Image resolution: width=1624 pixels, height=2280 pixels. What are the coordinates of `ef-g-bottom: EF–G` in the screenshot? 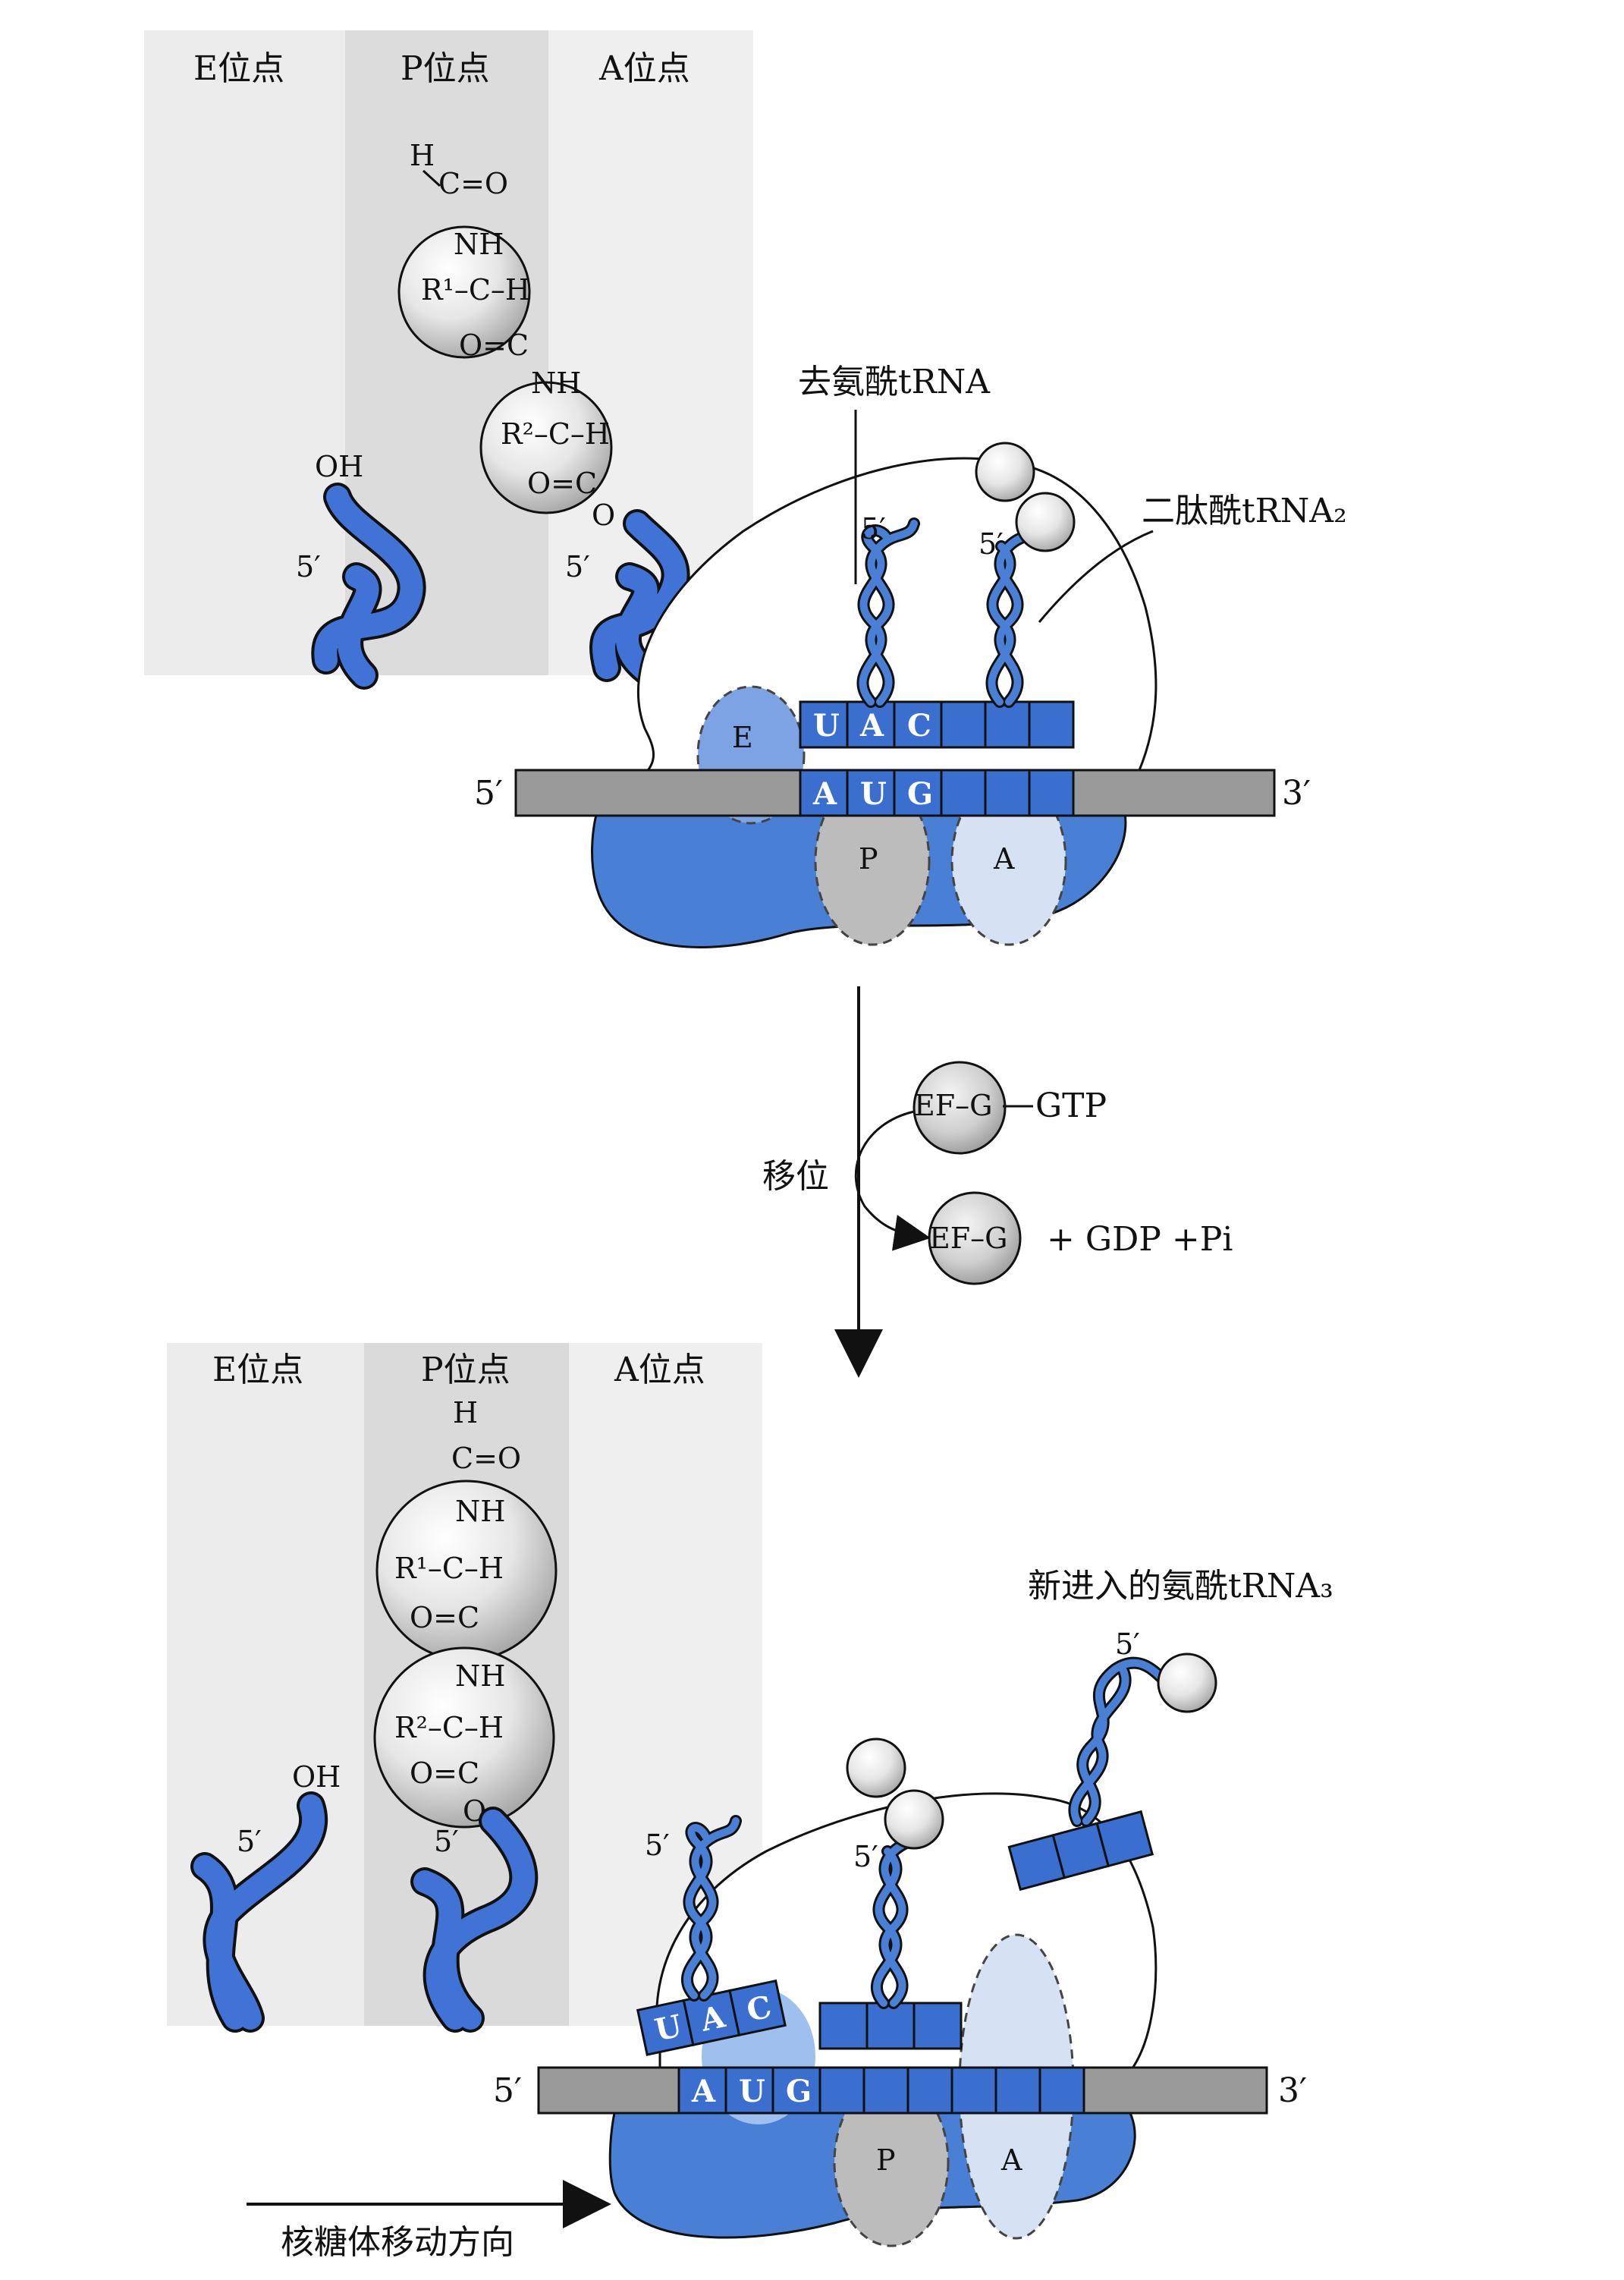 It's located at (968, 1238).